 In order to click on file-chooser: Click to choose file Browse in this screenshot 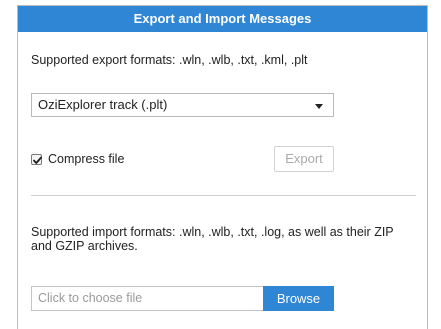, I will do `click(182, 298)`.